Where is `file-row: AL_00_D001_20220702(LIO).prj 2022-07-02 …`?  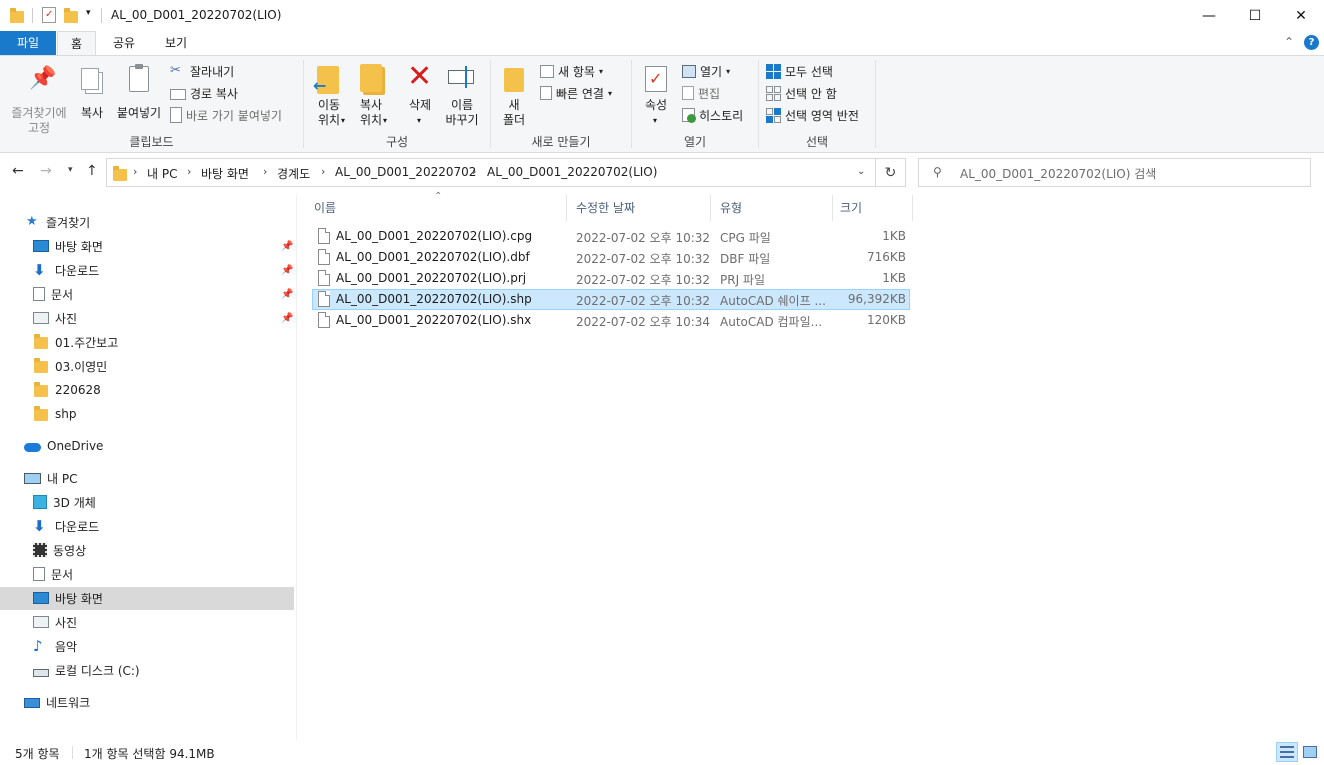
file-row: AL_00_D001_20220702(LIO).prj 2022-07-02 … is located at coordinates (611, 278).